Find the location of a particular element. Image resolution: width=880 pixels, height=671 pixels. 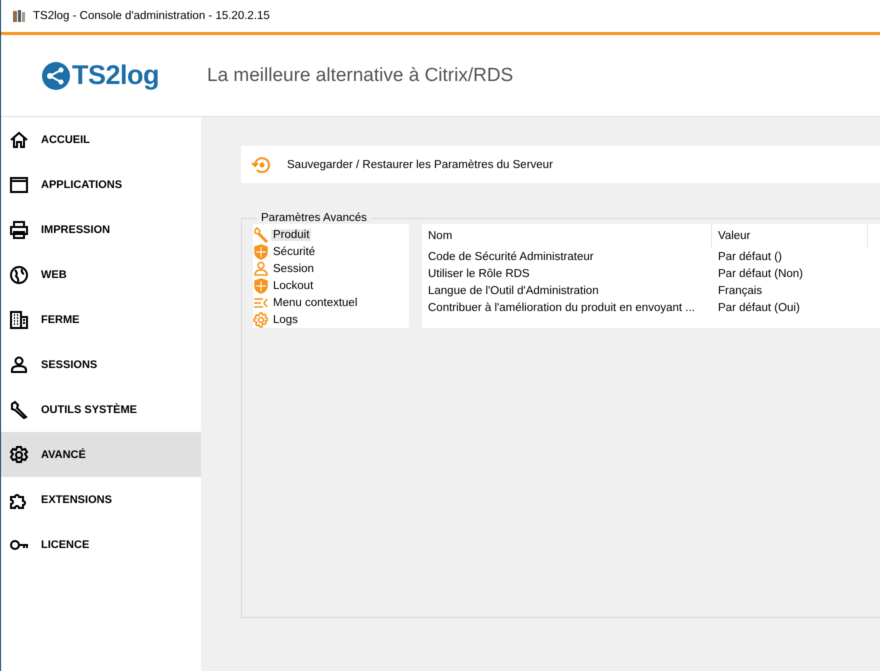

table-cell-text: Français is located at coordinates (739, 290).